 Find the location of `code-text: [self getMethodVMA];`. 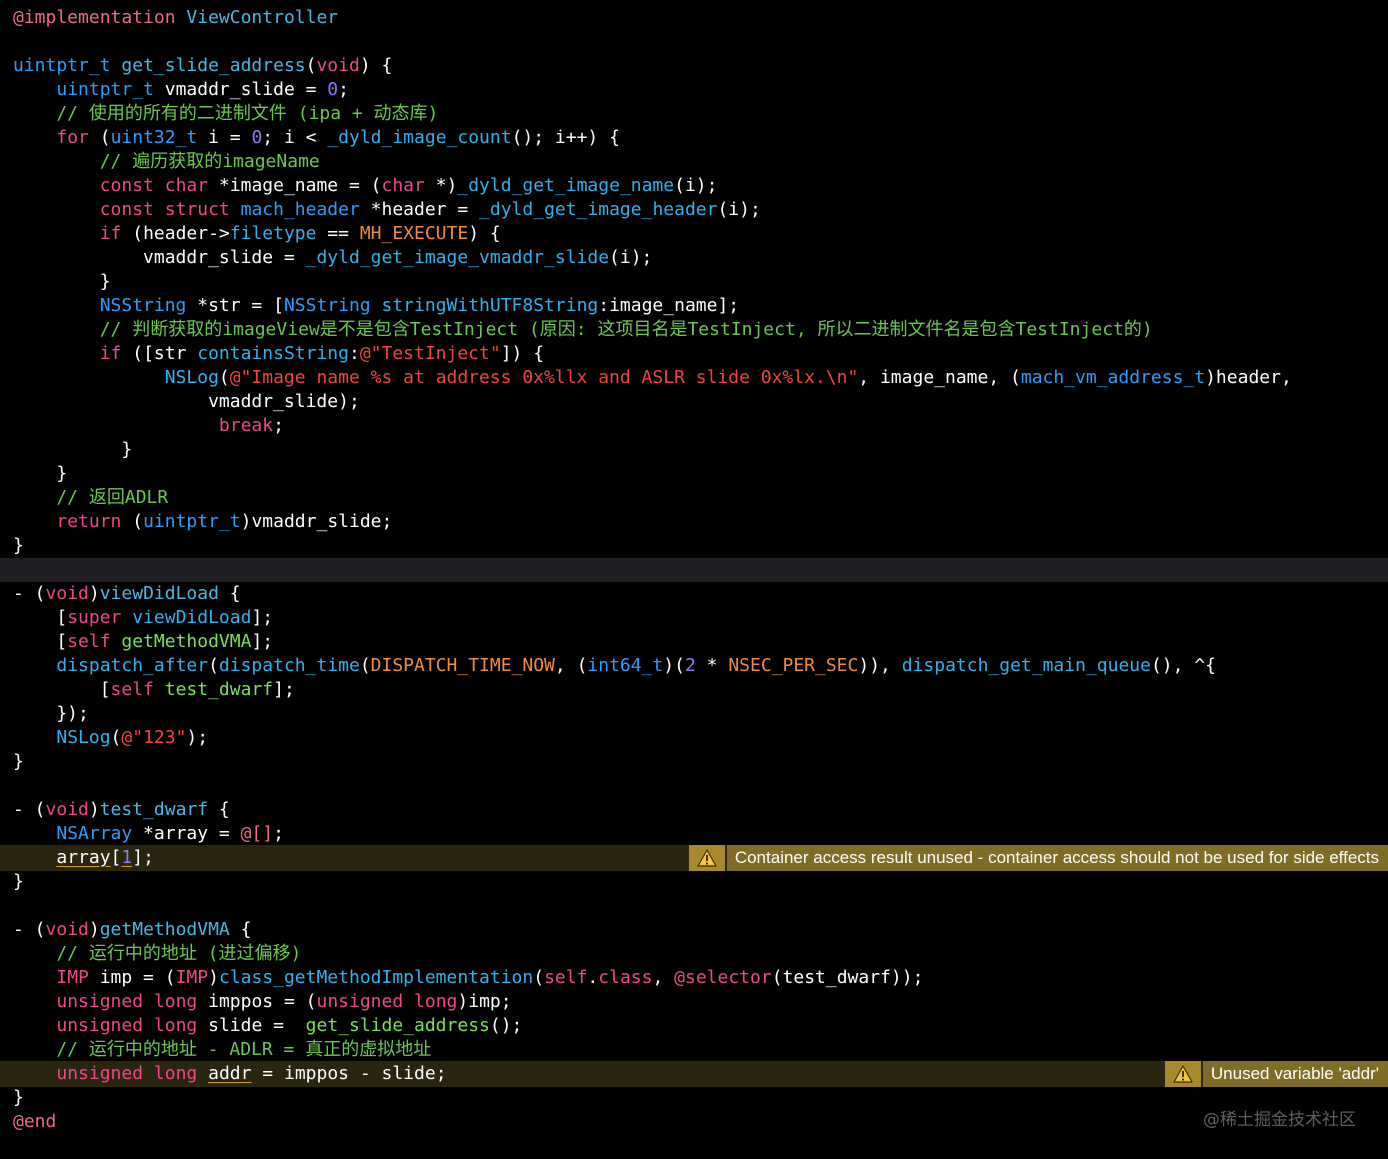

code-text: [self getMethodVMA]; is located at coordinates (143, 642).